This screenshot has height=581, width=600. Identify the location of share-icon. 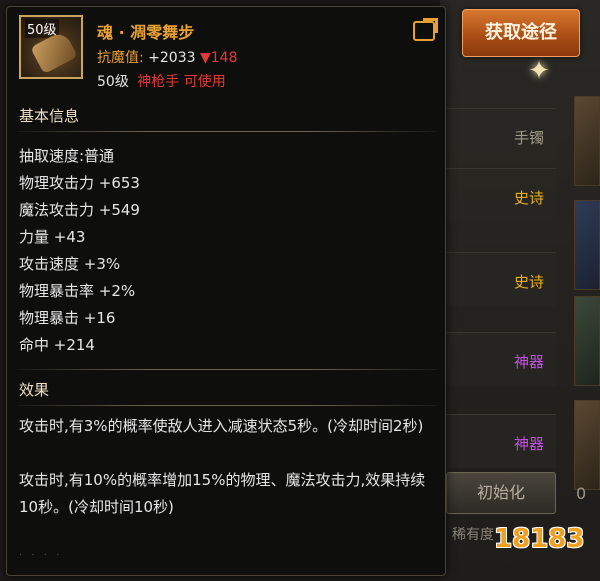
(424, 31).